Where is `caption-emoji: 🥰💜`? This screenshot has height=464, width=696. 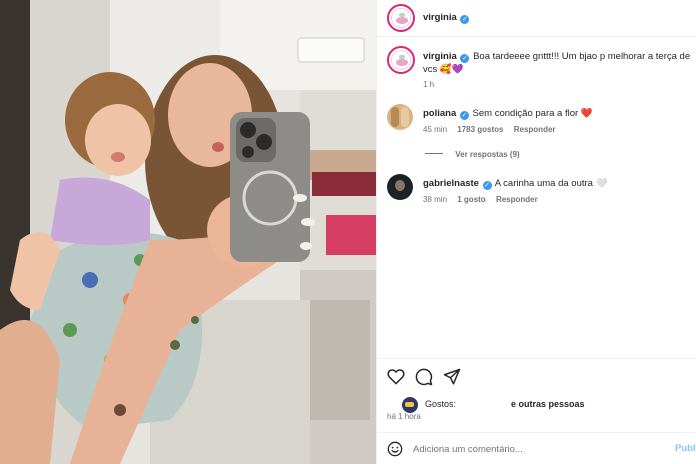 caption-emoji: 🥰💜 is located at coordinates (451, 69).